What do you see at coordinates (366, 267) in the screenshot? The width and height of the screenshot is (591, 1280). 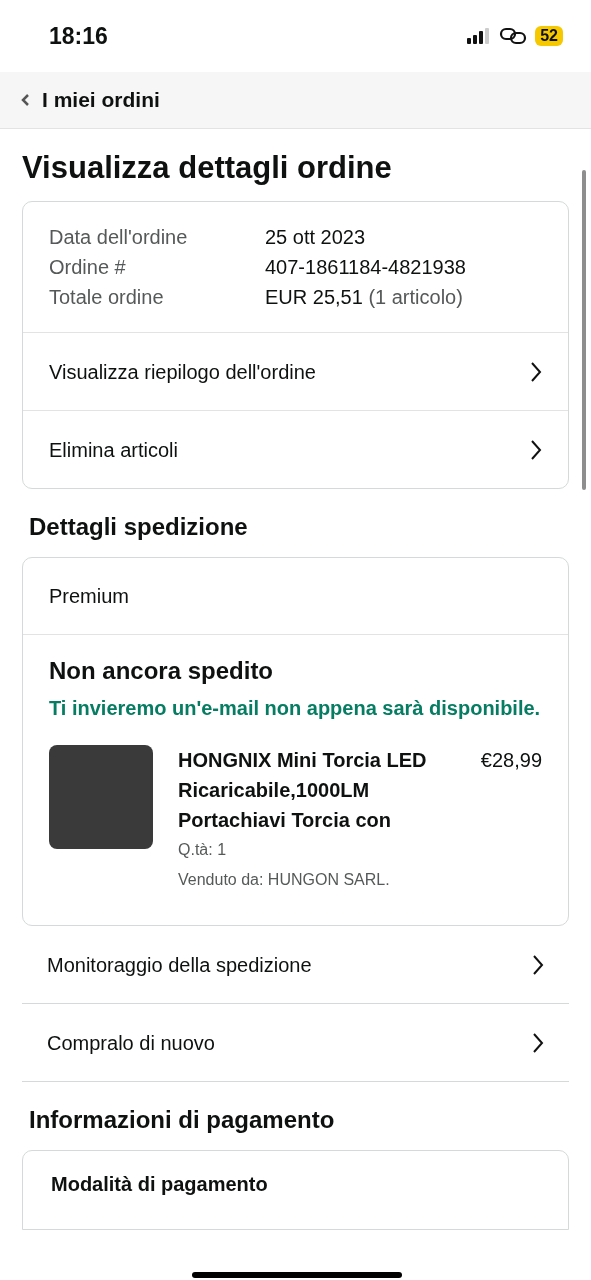 I see `field-value: 407-1861184-4821938` at bounding box center [366, 267].